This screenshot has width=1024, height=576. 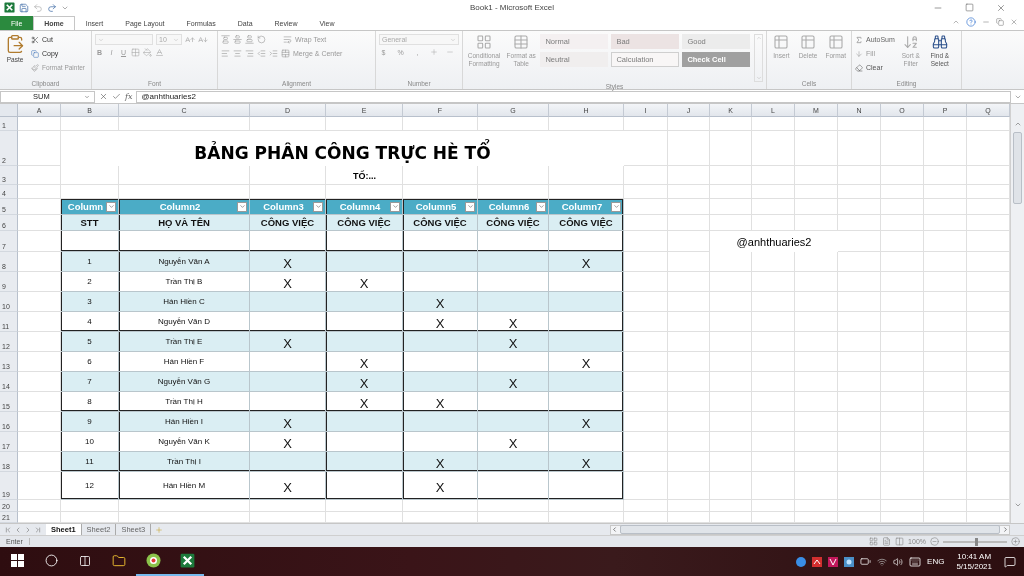 I want to click on table-cell: 7, so click(x=90, y=382).